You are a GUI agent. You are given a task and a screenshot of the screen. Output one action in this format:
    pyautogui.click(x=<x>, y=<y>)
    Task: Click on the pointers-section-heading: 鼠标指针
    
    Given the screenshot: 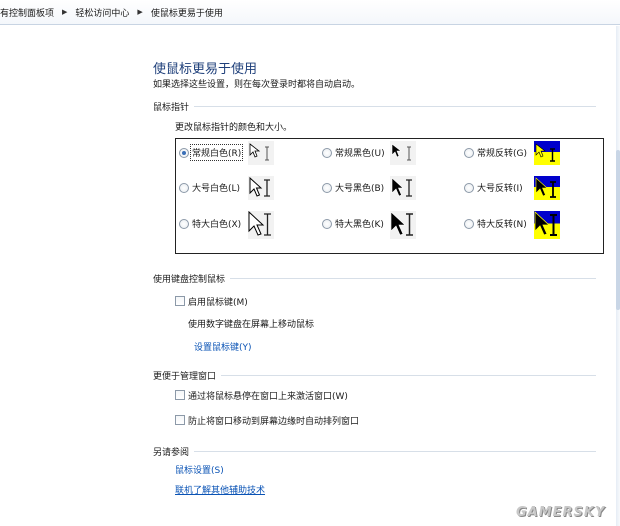 What is the action you would take?
    pyautogui.click(x=374, y=106)
    